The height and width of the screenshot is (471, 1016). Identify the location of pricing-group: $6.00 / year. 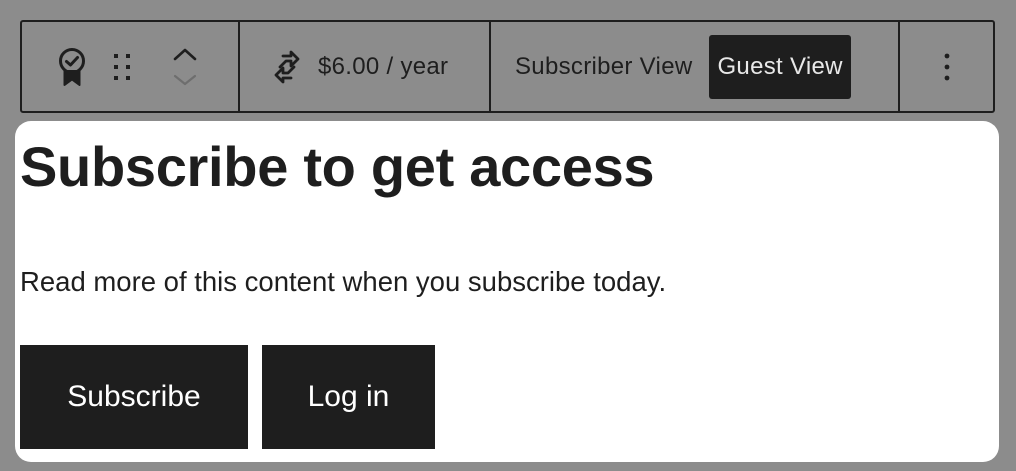
(365, 66).